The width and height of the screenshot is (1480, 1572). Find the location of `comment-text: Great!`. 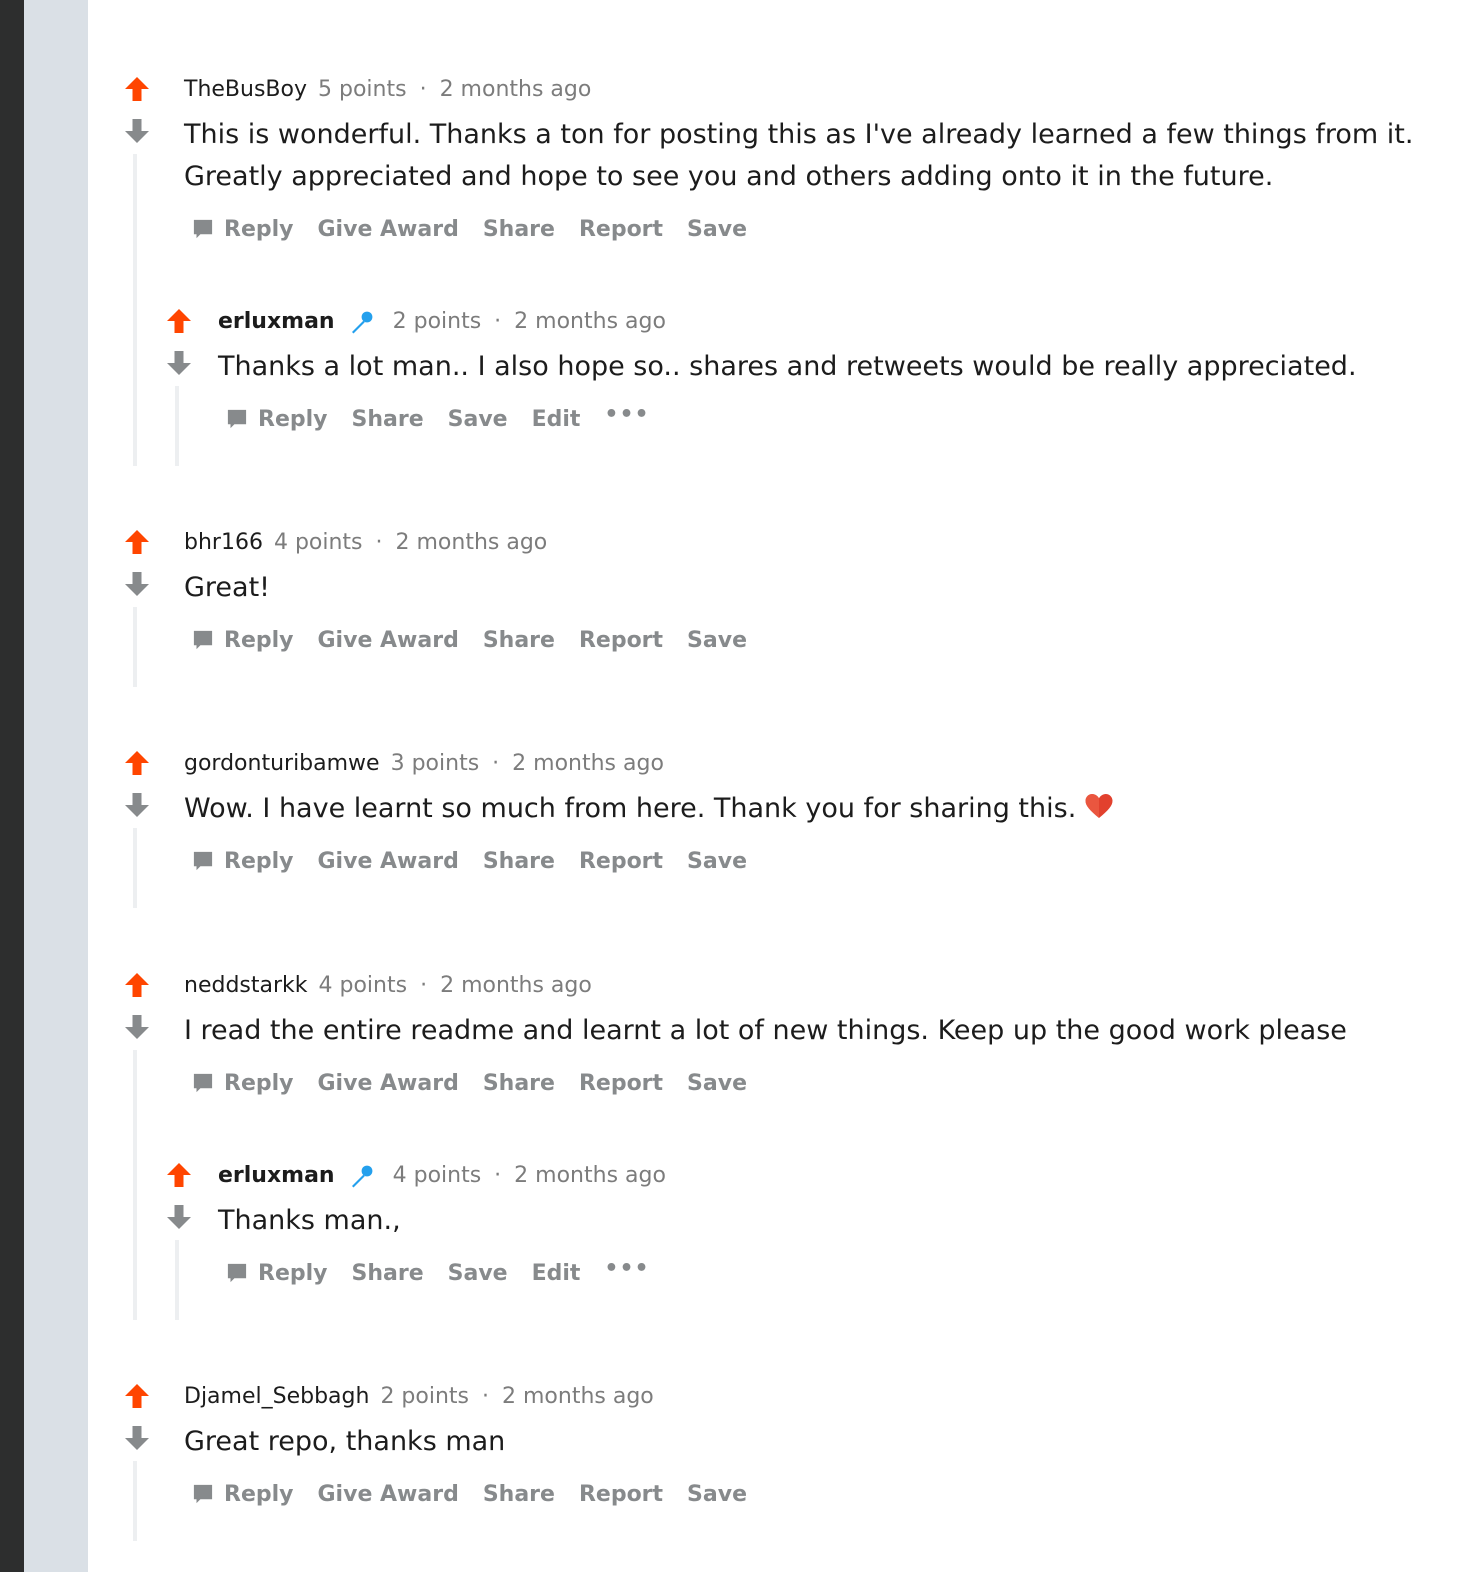

comment-text: Great! is located at coordinates (227, 587).